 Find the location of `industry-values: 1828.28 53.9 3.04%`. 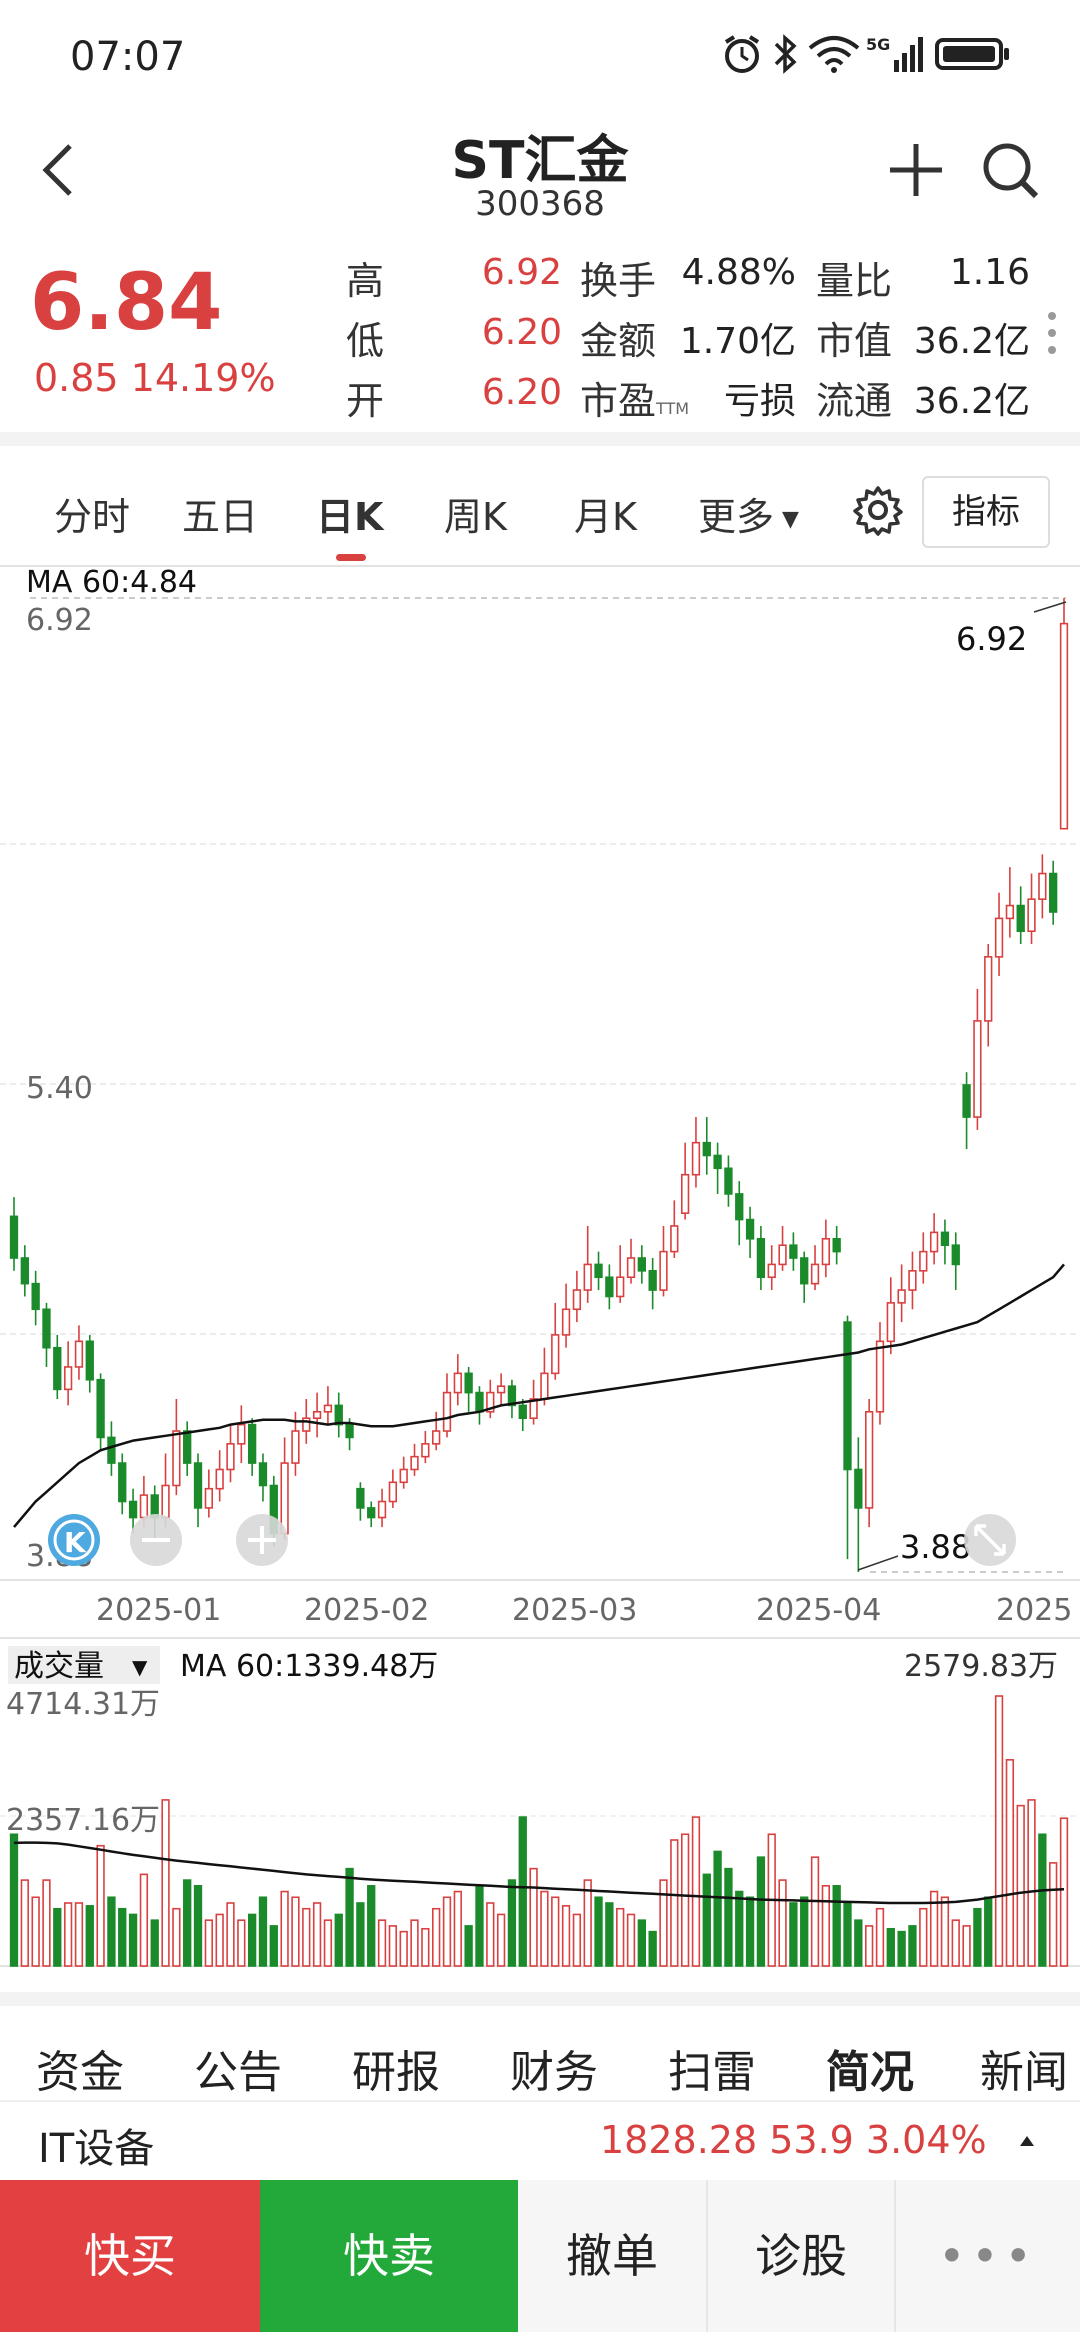

industry-values: 1828.28 53.9 3.04% is located at coordinates (793, 2140).